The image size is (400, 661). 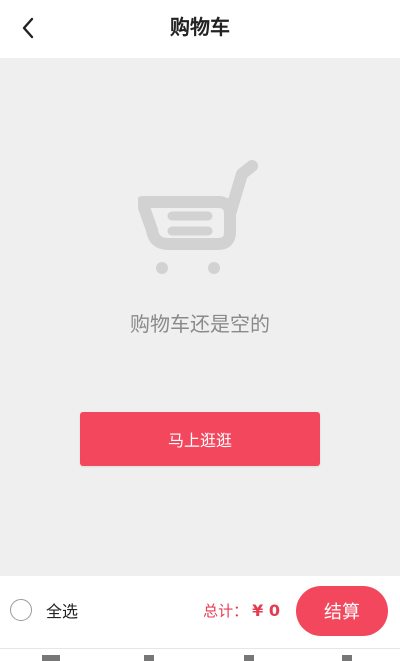 What do you see at coordinates (21, 610) in the screenshot?
I see `select-all-radio` at bounding box center [21, 610].